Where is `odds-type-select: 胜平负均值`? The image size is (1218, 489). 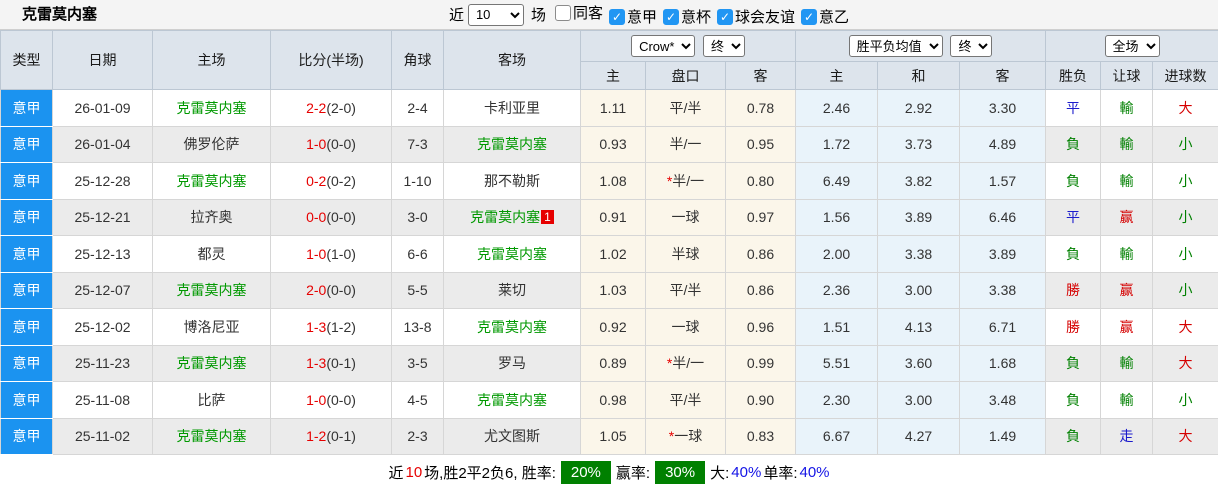
odds-type-select: 胜平负均值 is located at coordinates (895, 46).